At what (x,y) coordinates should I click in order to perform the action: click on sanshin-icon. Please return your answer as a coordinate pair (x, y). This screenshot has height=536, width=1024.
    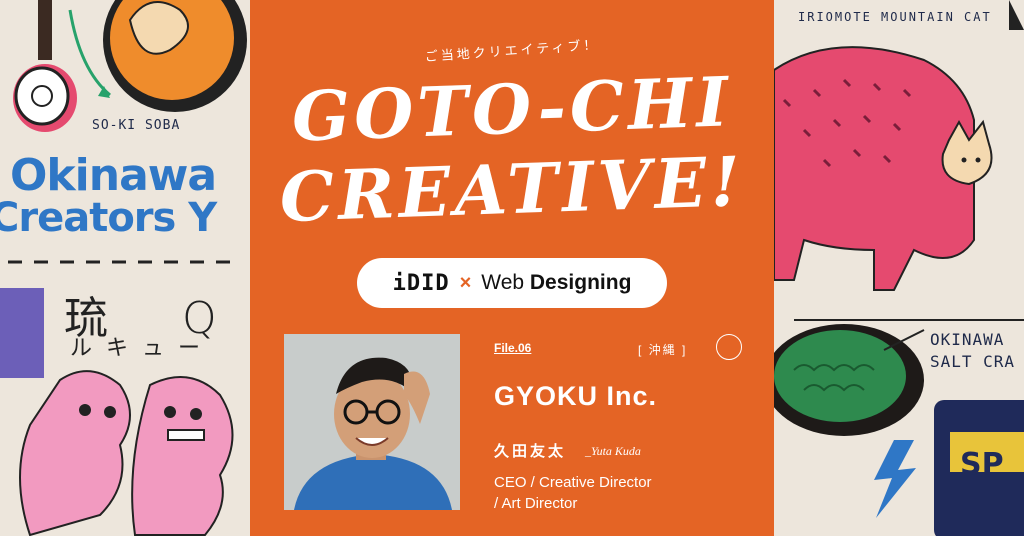
    Looking at the image, I should click on (45, 66).